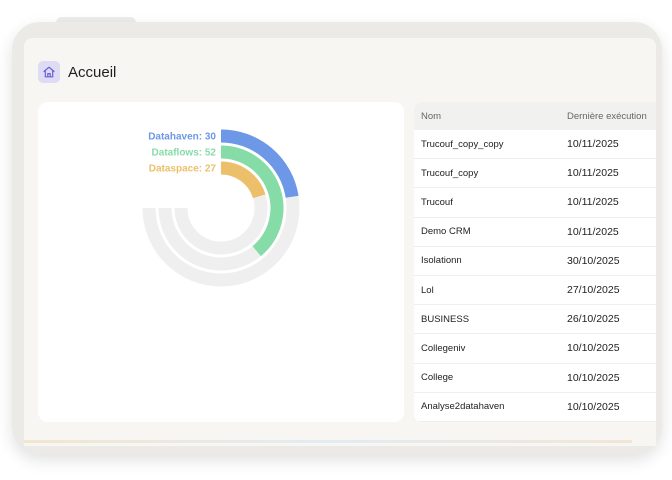 Image resolution: width=672 pixels, height=480 pixels. I want to click on table-header: Nom Dernière exécution, so click(535, 116).